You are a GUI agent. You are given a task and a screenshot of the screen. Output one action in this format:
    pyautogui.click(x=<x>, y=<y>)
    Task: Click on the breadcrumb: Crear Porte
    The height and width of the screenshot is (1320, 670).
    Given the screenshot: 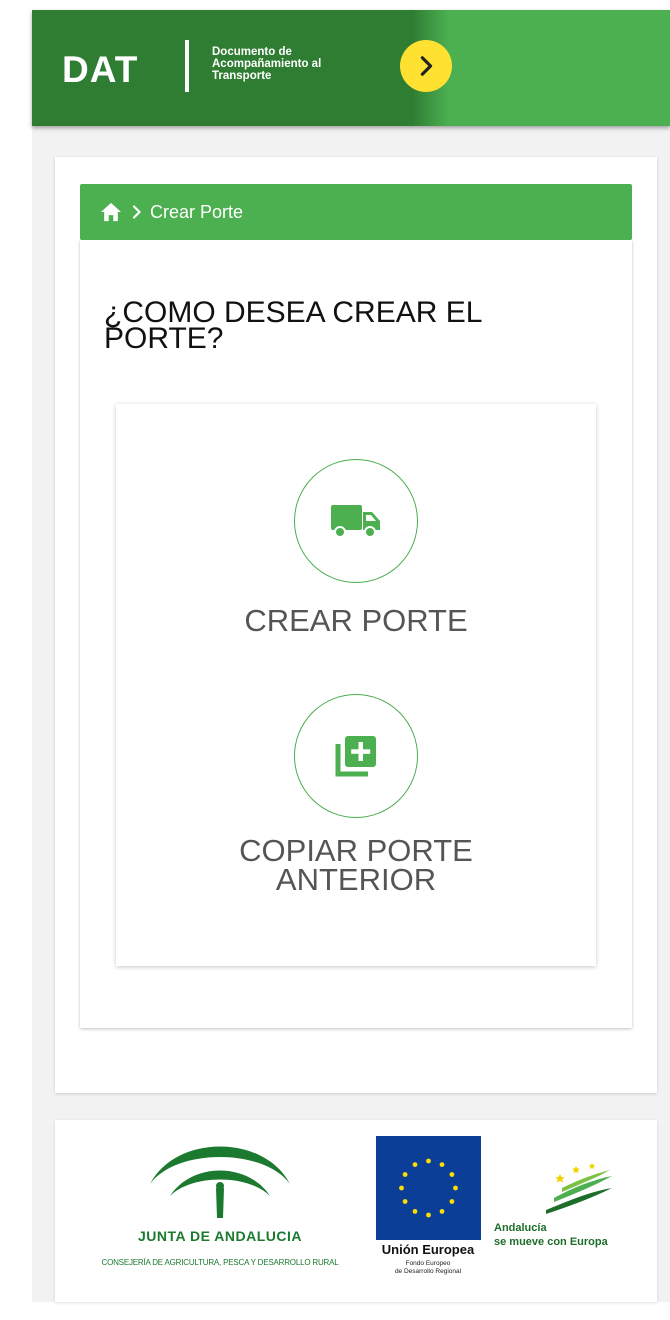 What is the action you would take?
    pyautogui.click(x=356, y=212)
    